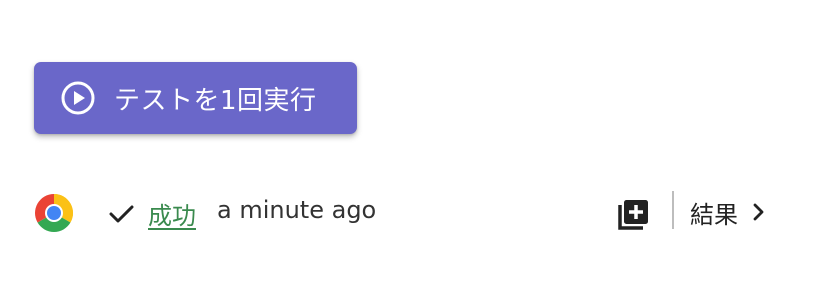 The height and width of the screenshot is (282, 826). I want to click on run-test-once-button: テストを1回実行, so click(195, 98).